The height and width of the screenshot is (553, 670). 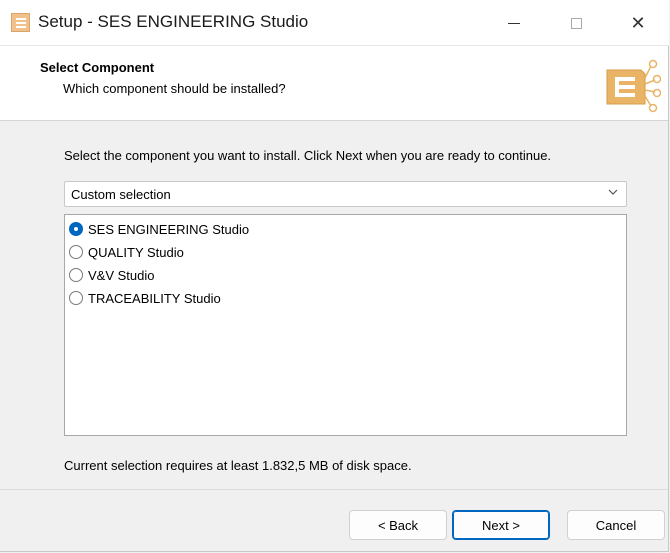 What do you see at coordinates (136, 252) in the screenshot?
I see `component-label: QUALITY Studio` at bounding box center [136, 252].